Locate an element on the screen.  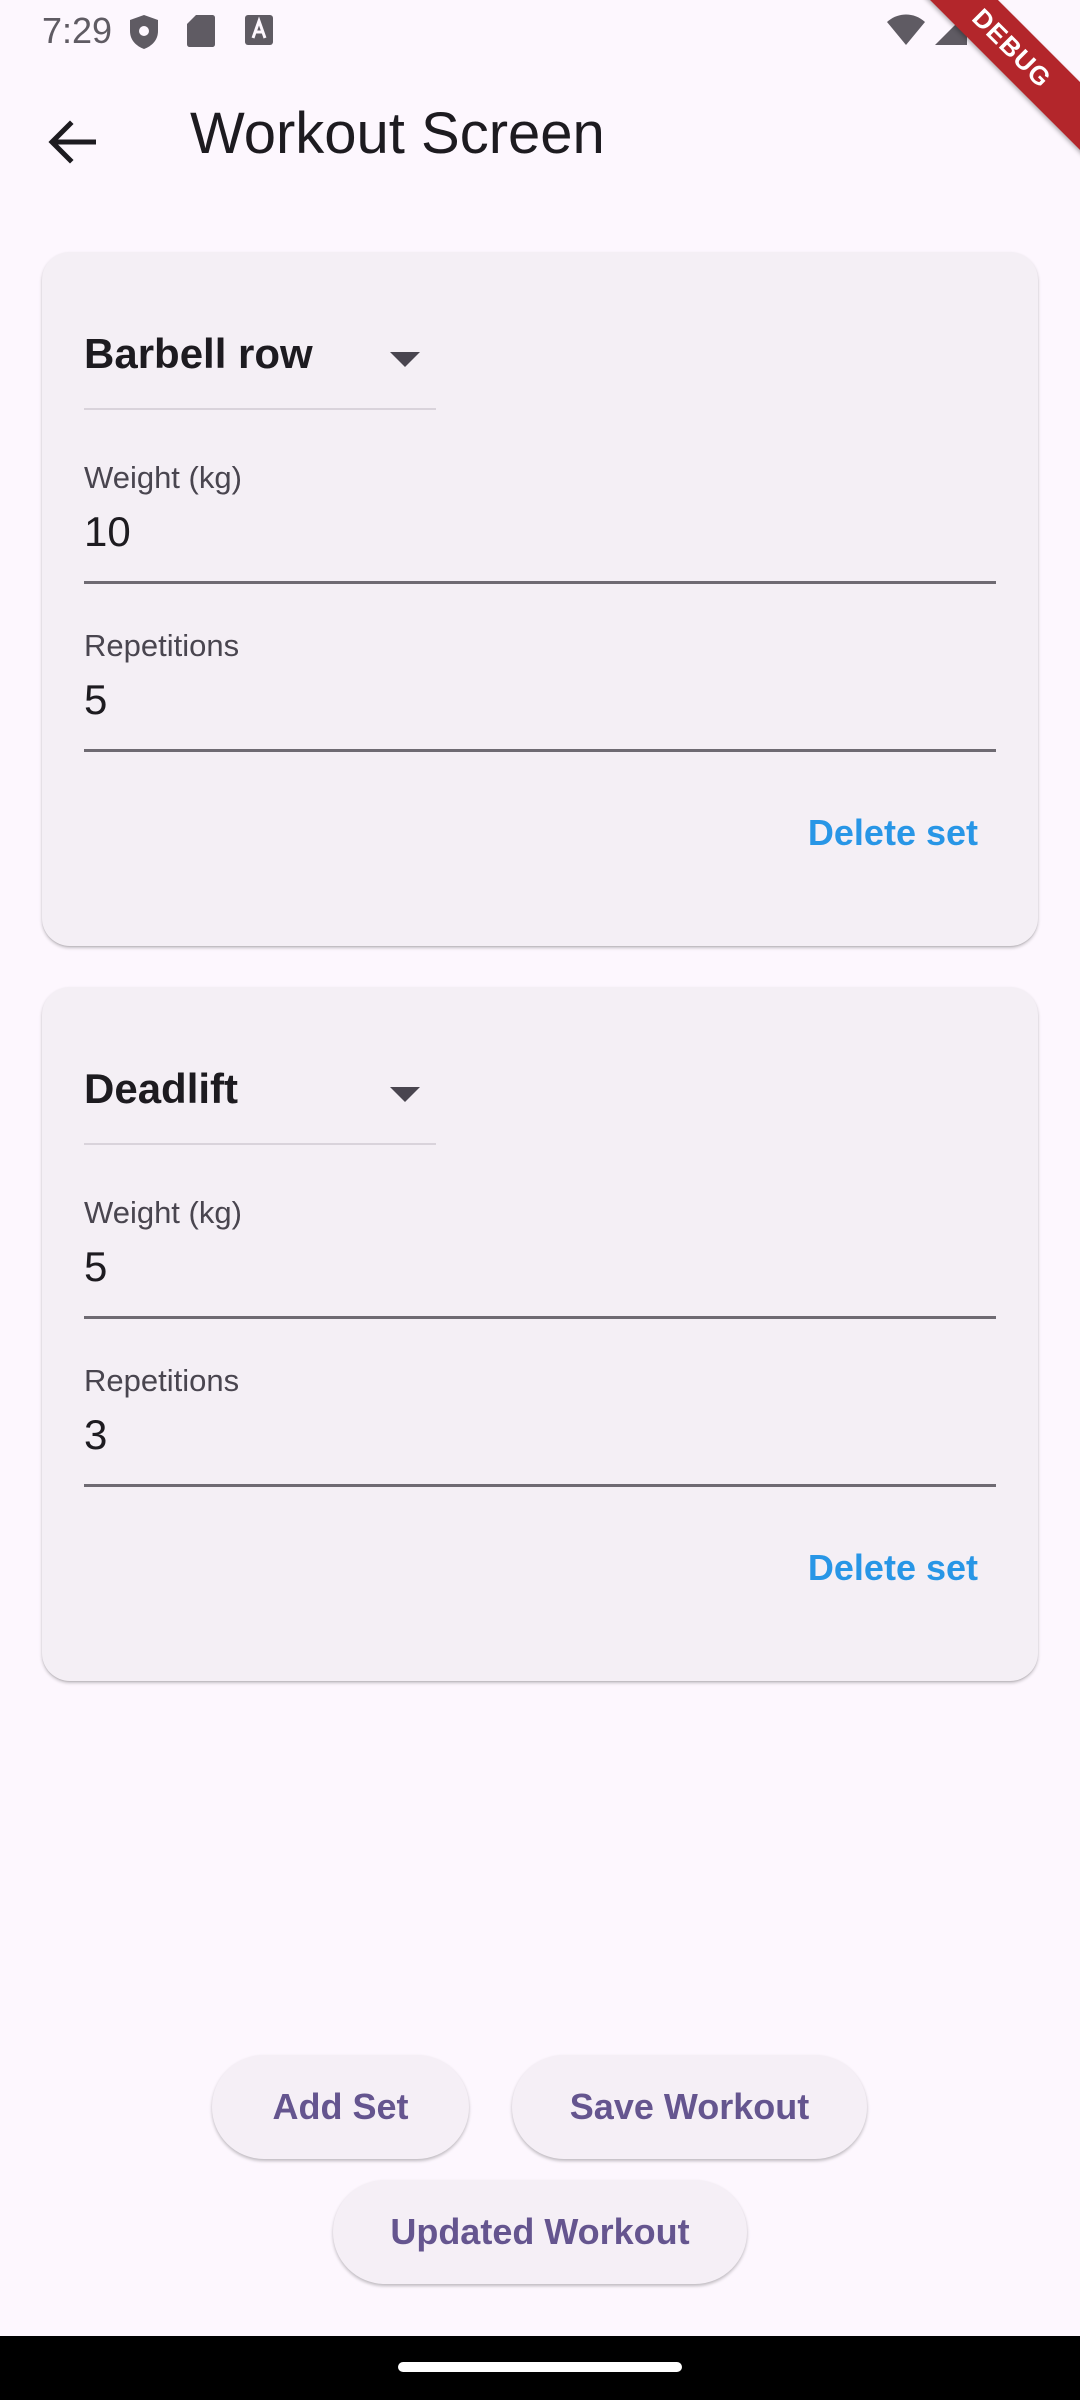
exercise-dropdown: Deadlift is located at coordinates (260, 1101).